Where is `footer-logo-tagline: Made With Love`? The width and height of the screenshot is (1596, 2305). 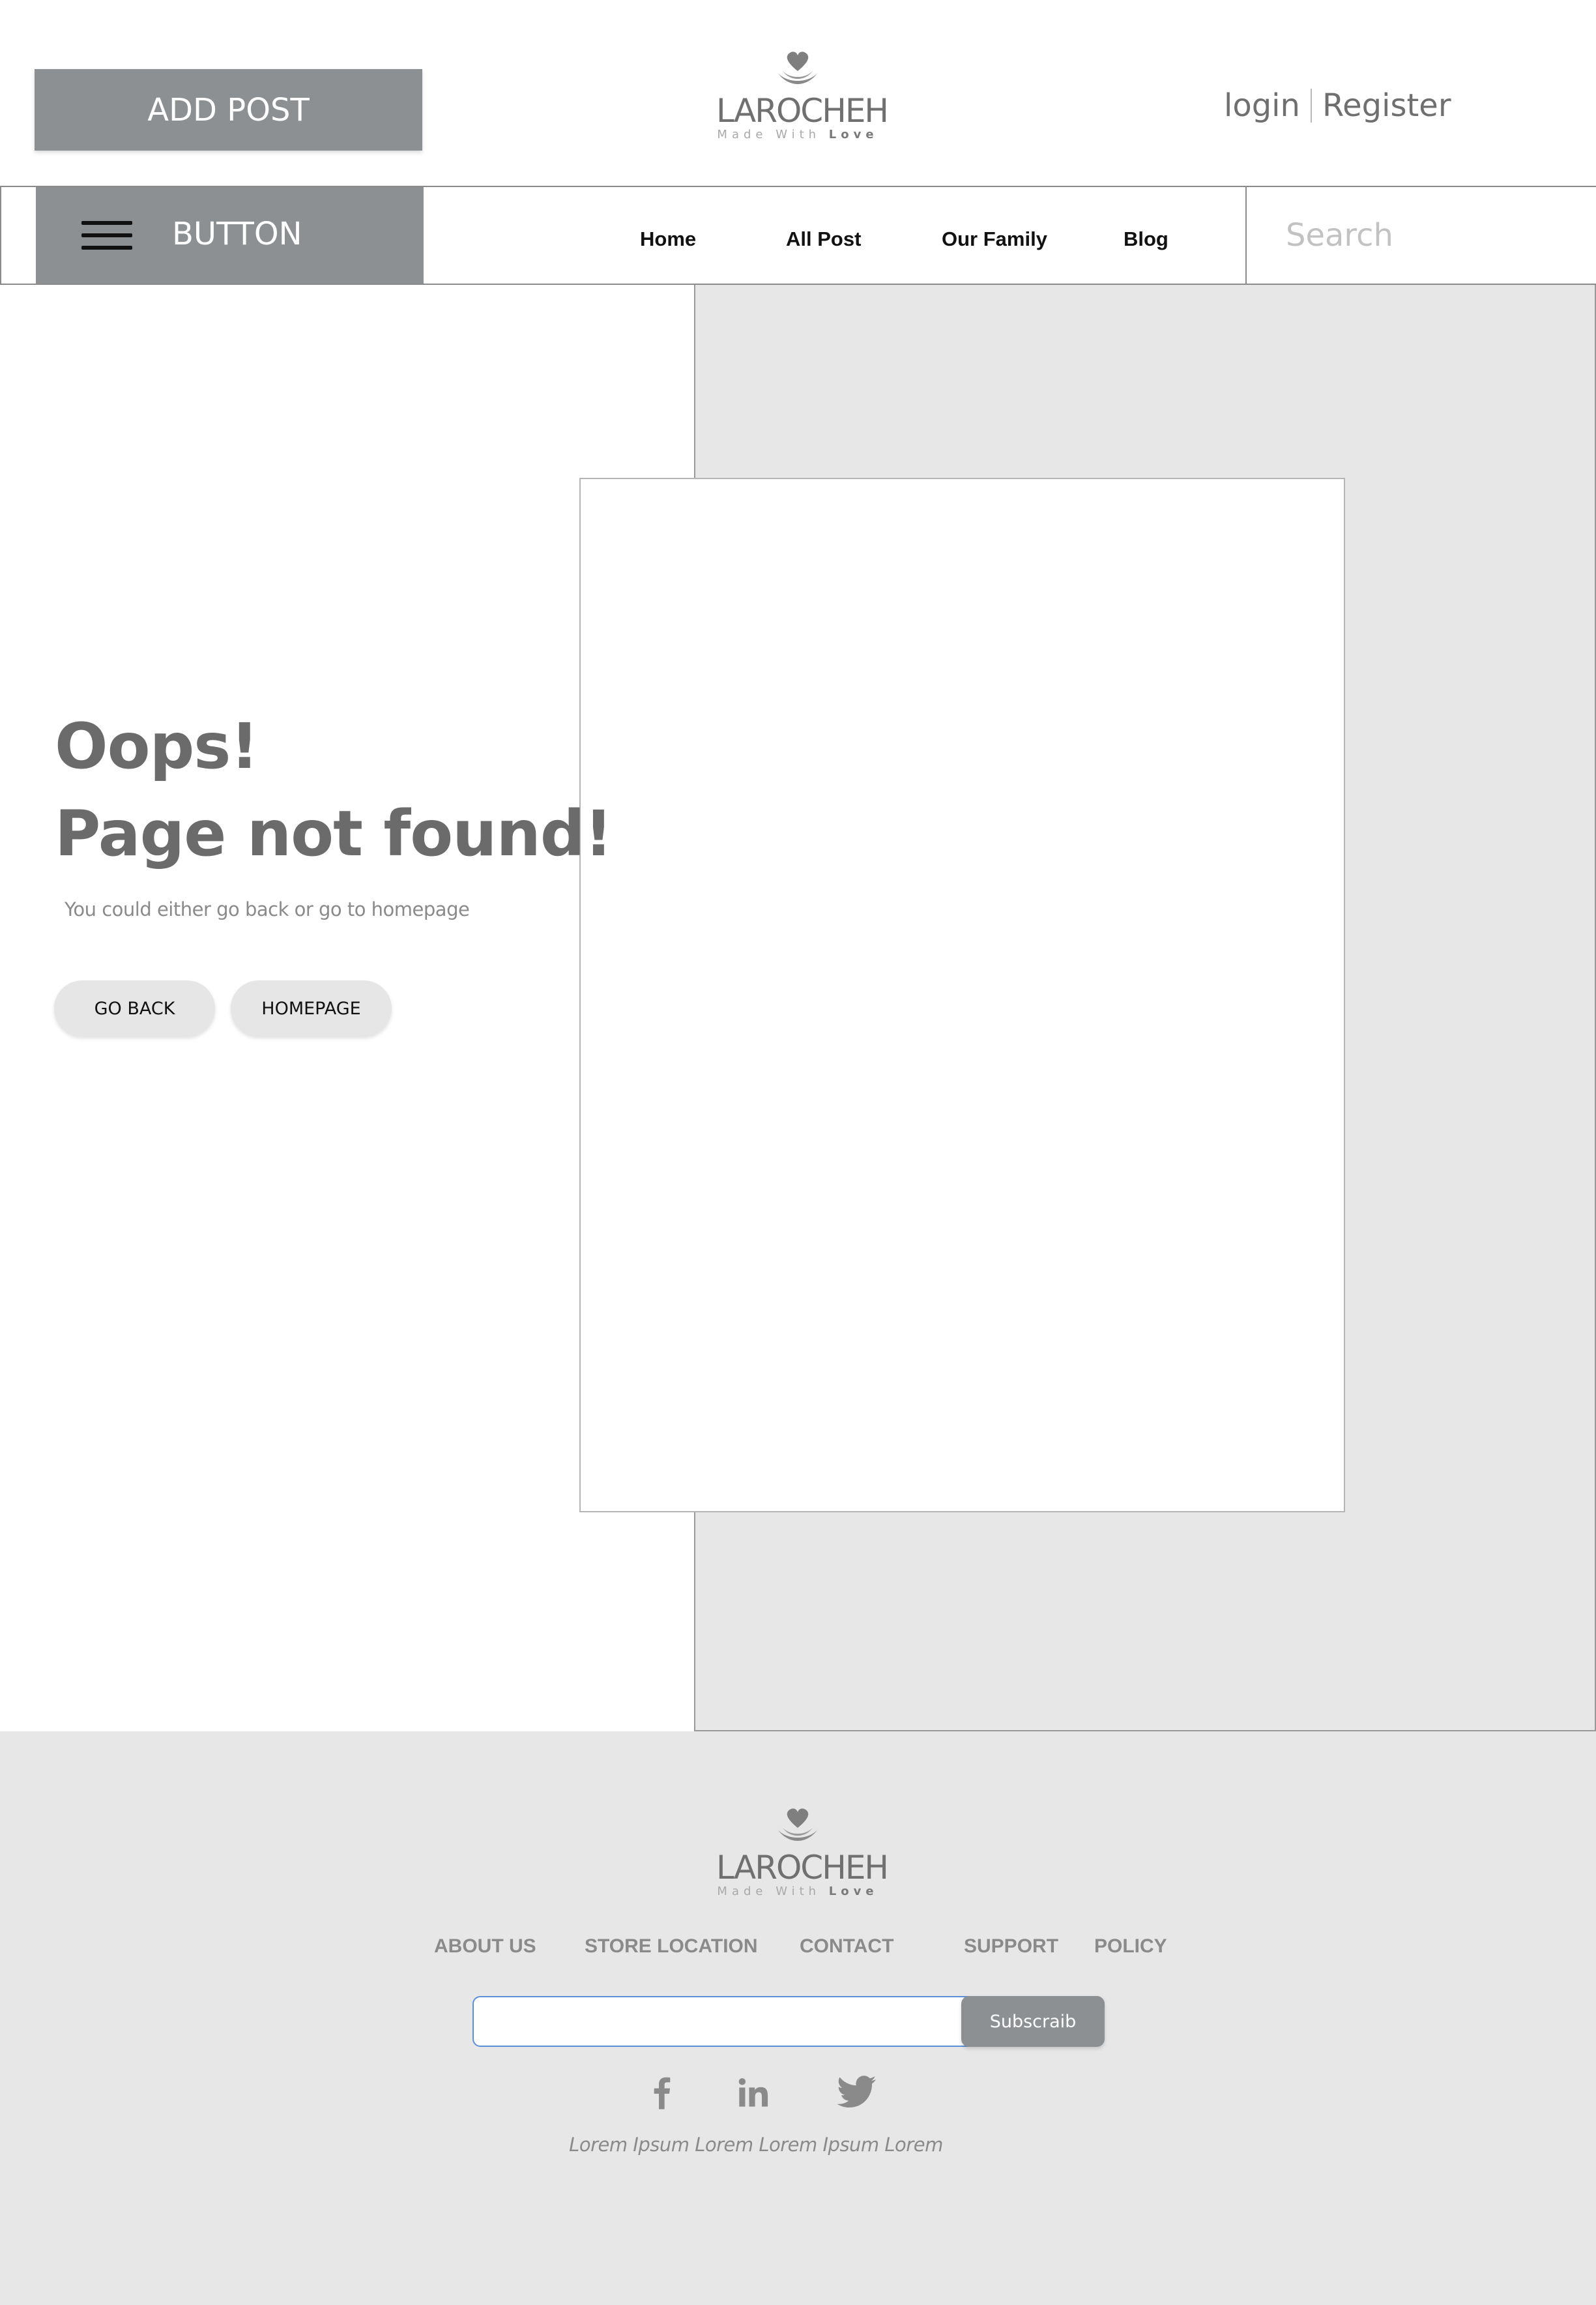 footer-logo-tagline: Made With Love is located at coordinates (797, 1892).